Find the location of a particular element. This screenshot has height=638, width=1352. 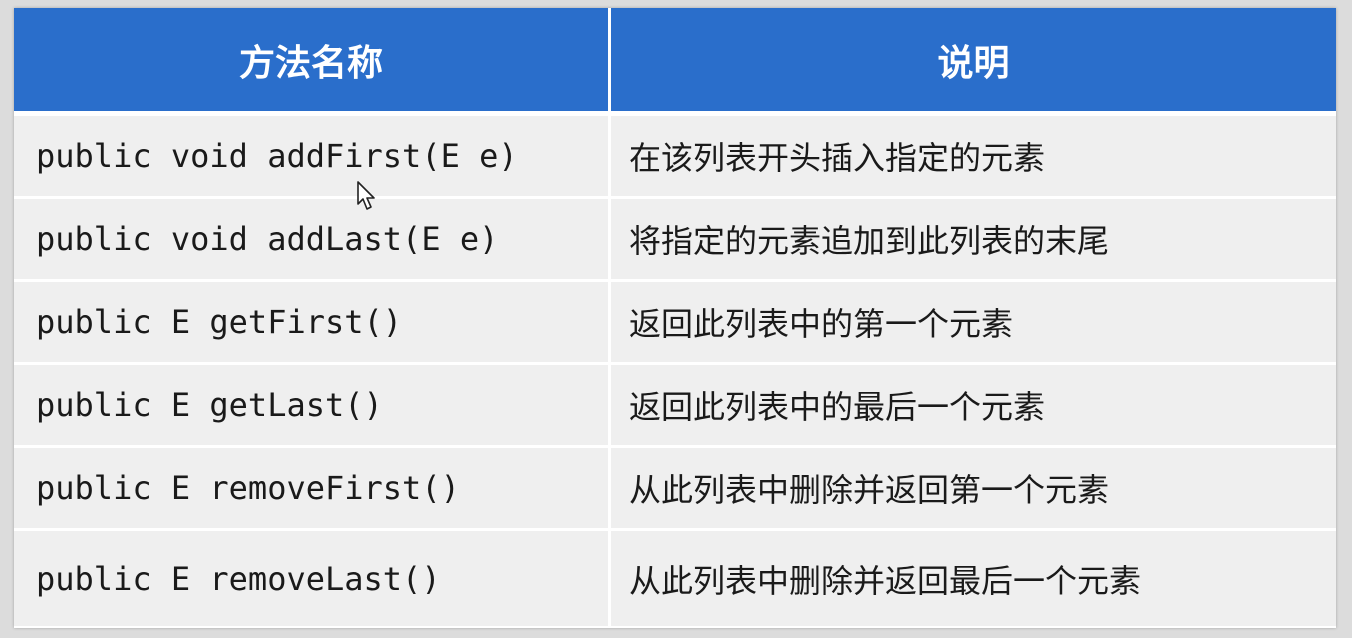

method-cell: public E getLast() is located at coordinates (312, 404).